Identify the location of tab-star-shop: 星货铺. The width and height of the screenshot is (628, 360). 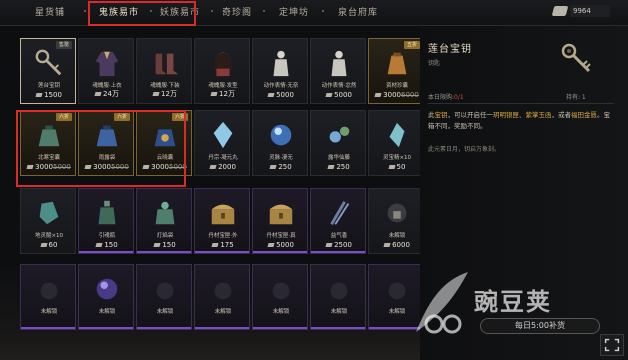
(50, 13).